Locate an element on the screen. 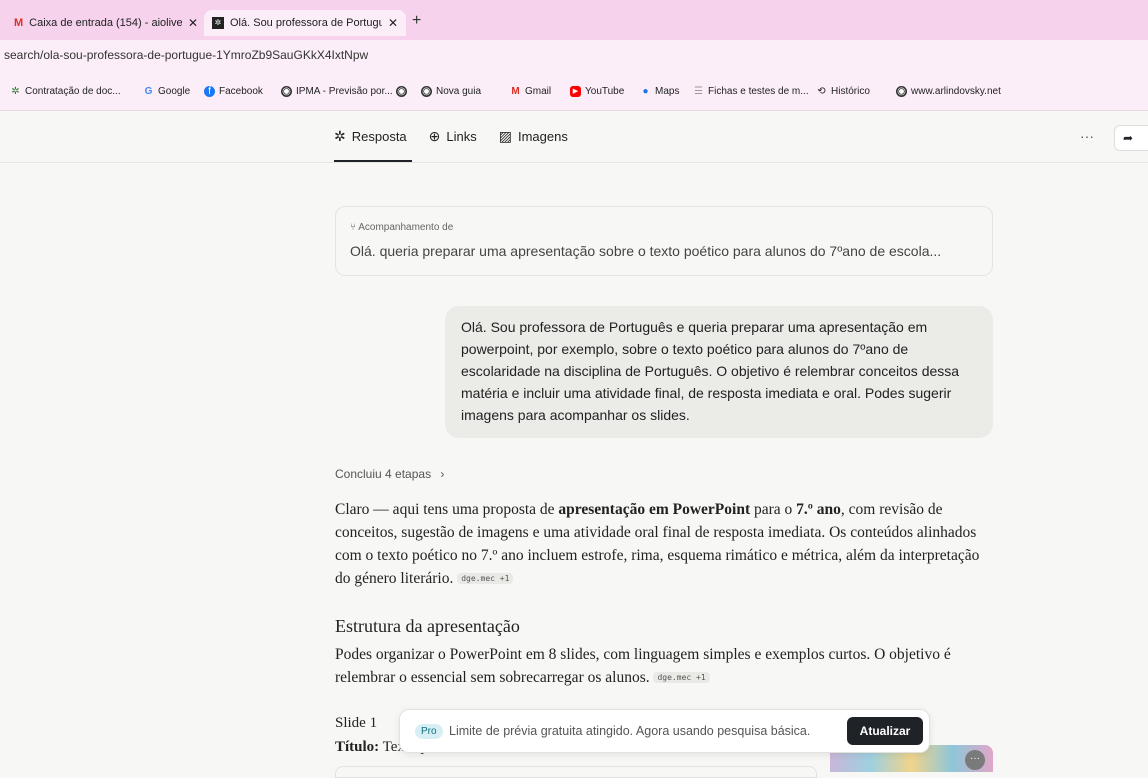 This screenshot has height=778, width=1148. section-heading: Estrutura da apresentação is located at coordinates (427, 626).